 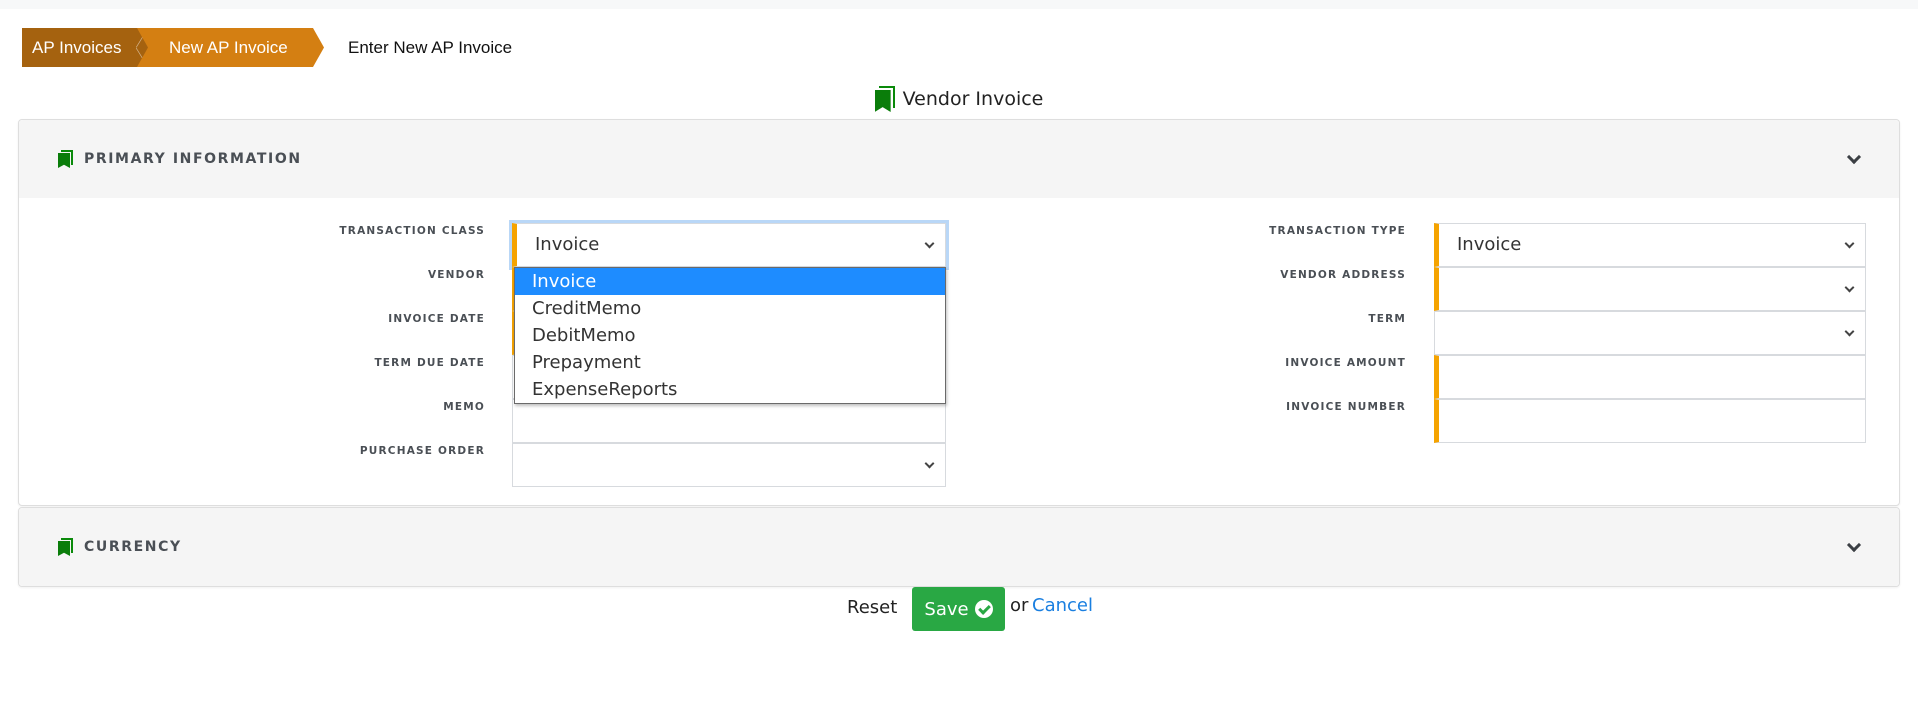 I want to click on label-invoice-amount: INVOICE AMOUNT, so click(x=1345, y=363).